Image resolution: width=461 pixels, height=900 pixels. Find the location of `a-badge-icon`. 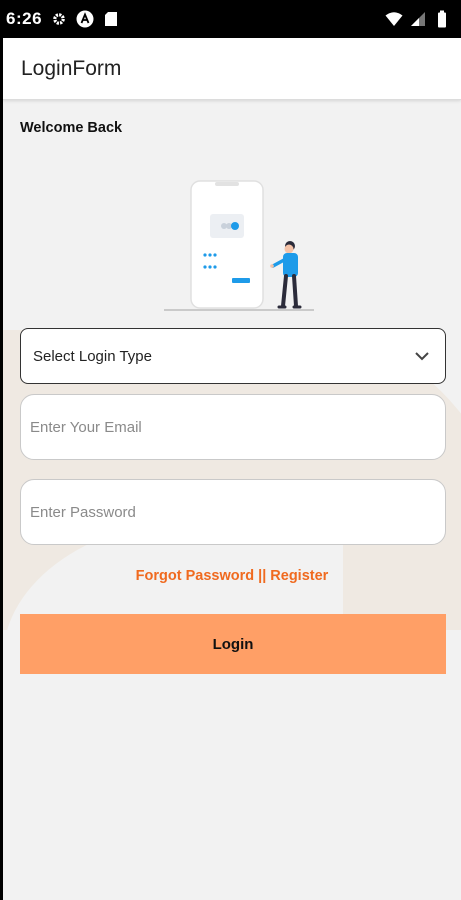

a-badge-icon is located at coordinates (85, 19).